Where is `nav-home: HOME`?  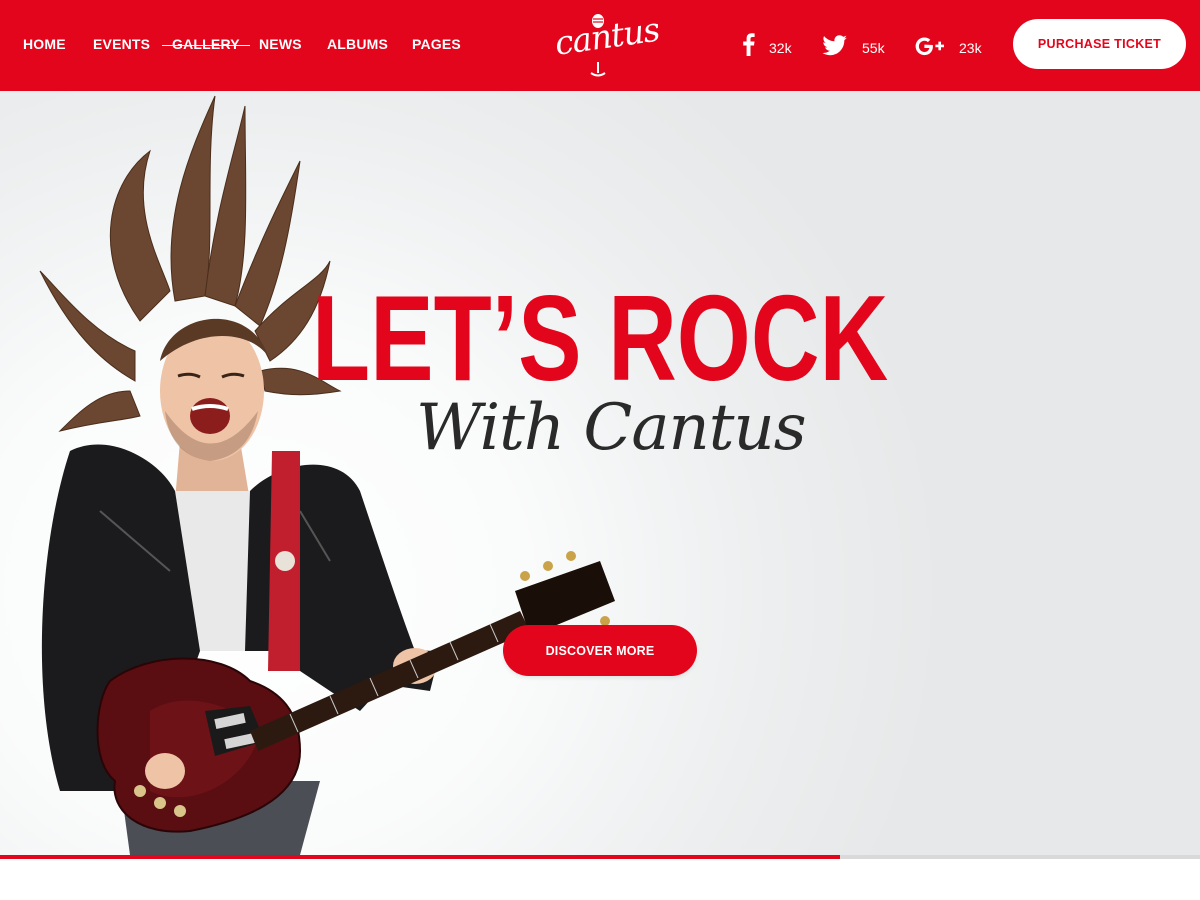
nav-home: HOME is located at coordinates (44, 44).